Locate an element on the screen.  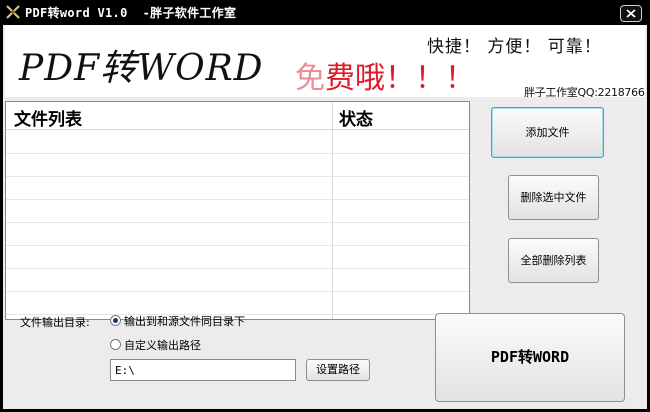
column-header-status: 状态 is located at coordinates (356, 117).